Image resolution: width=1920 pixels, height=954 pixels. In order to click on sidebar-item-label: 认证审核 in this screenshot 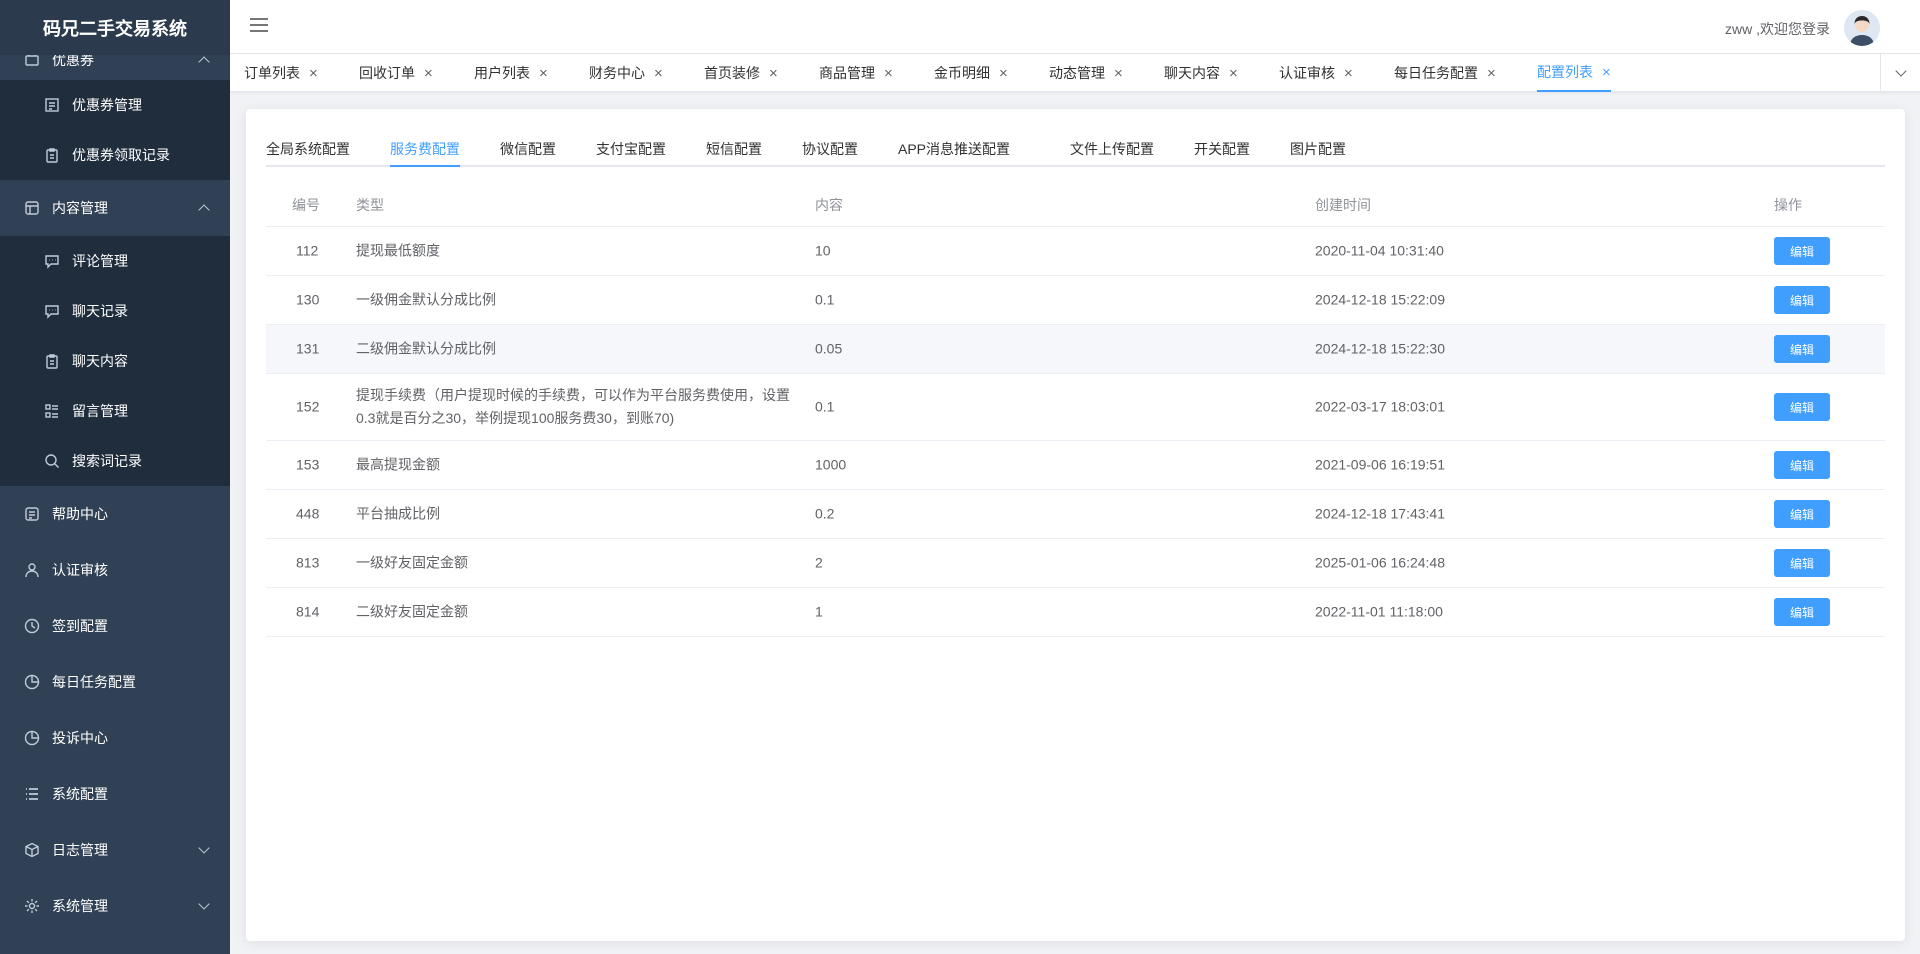, I will do `click(80, 570)`.